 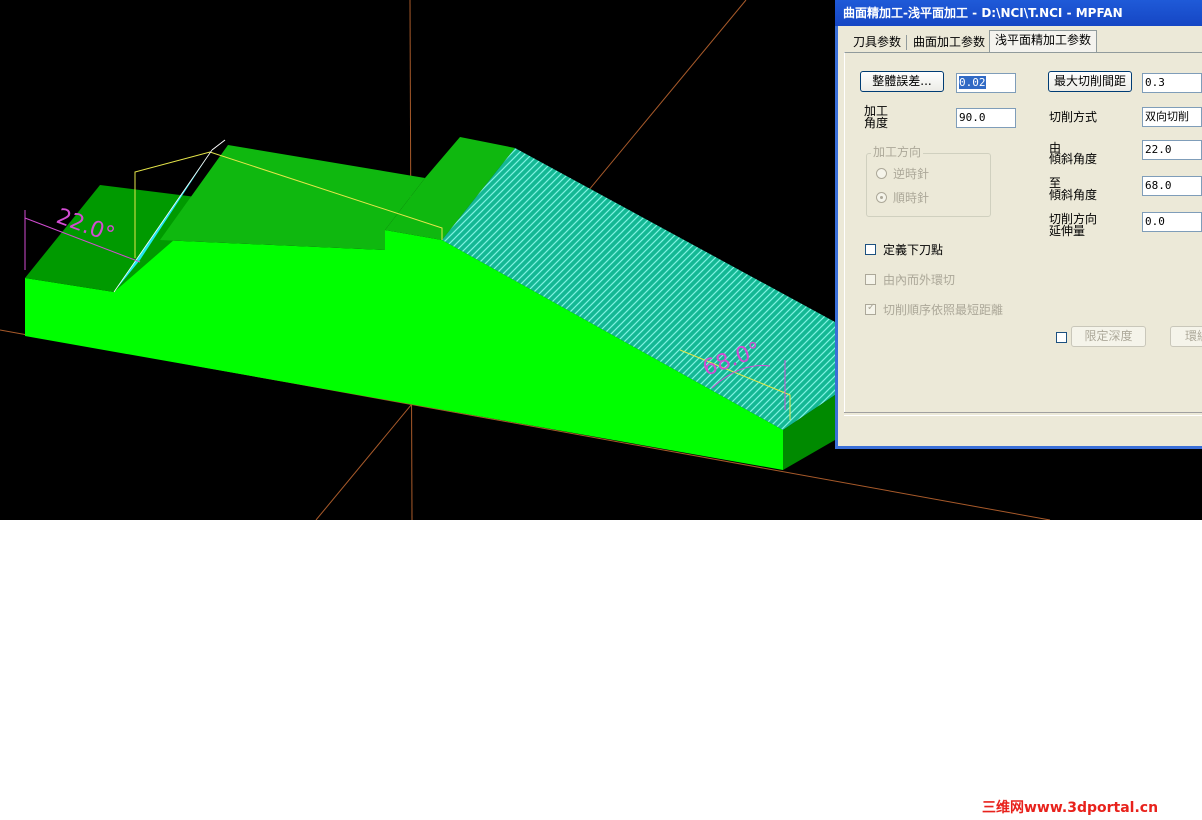 What do you see at coordinates (1172, 117) in the screenshot?
I see `cut-method-select: 双向切削` at bounding box center [1172, 117].